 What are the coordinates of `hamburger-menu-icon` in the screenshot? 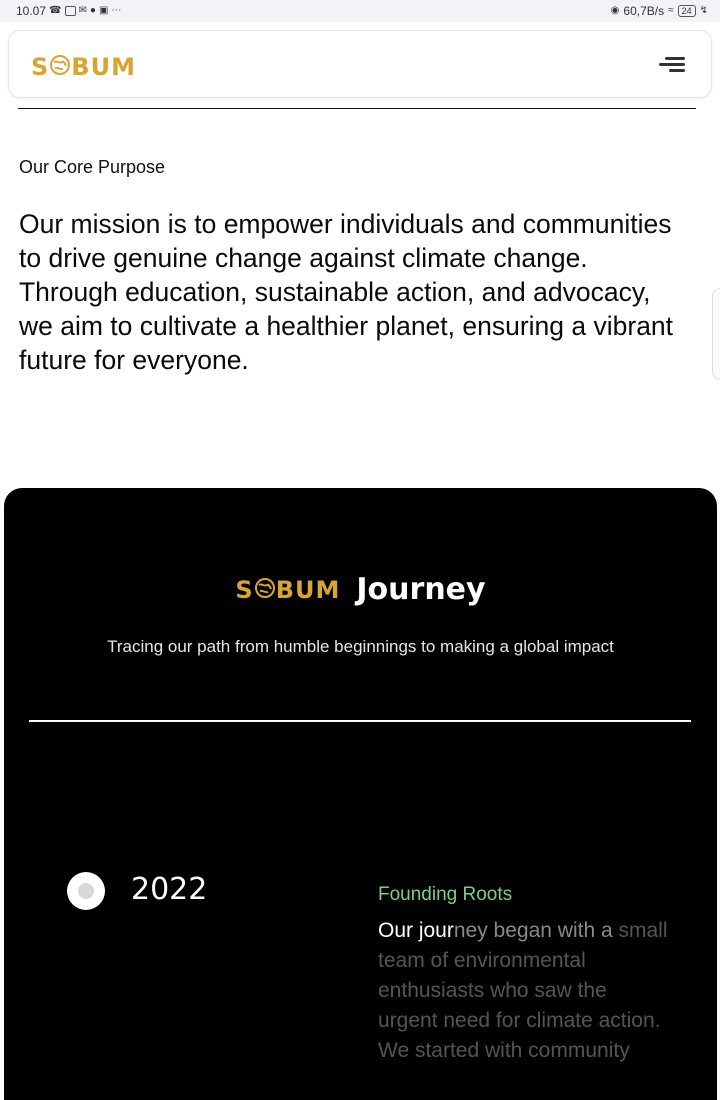 It's located at (672, 65).